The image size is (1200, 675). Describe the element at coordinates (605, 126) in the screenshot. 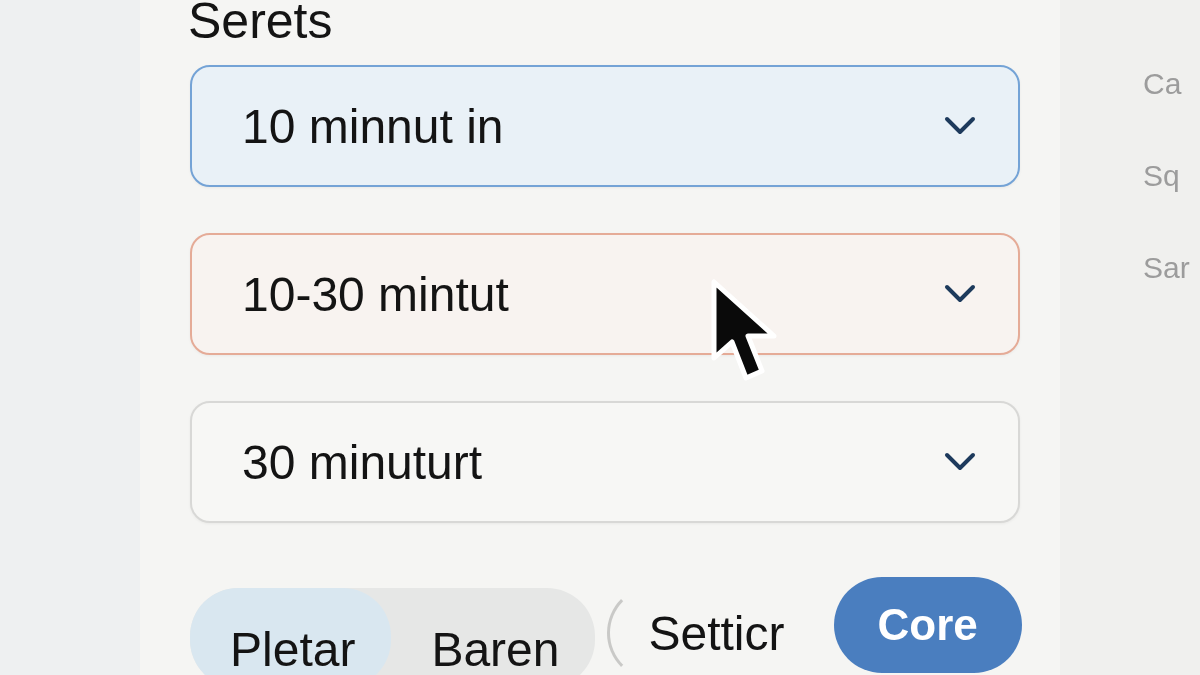

I see `dropdown: 10 minnut in` at that location.